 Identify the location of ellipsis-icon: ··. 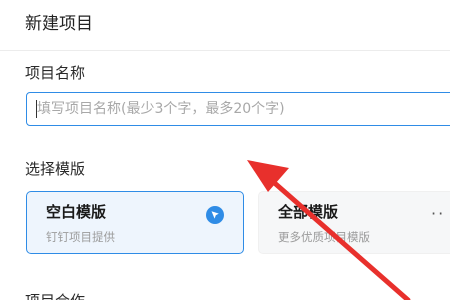
(438, 213).